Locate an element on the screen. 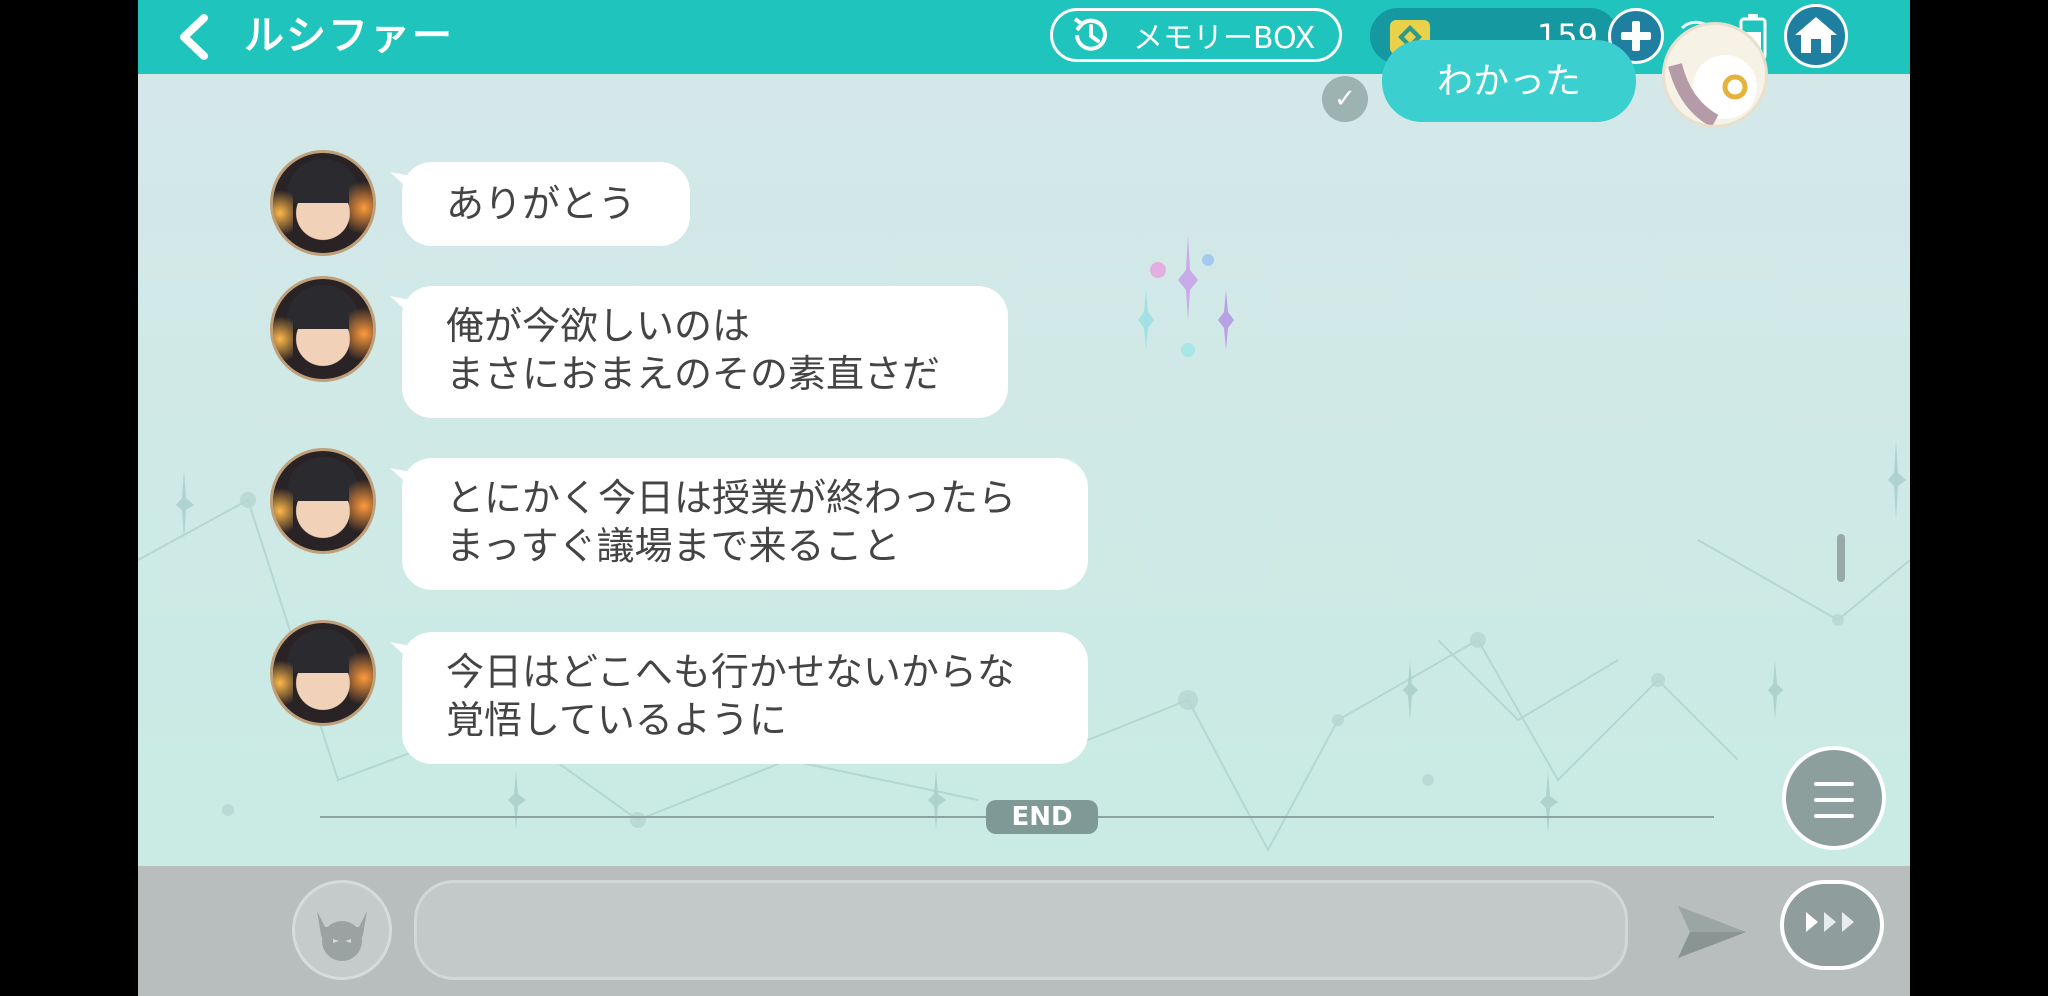  menu-button is located at coordinates (1834, 798).